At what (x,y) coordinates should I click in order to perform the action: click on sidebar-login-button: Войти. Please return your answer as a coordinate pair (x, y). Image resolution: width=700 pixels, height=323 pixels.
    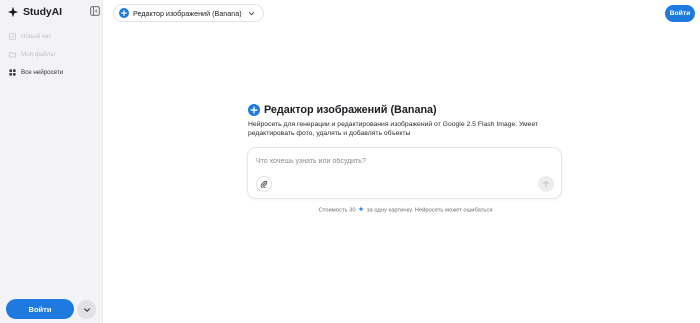
    Looking at the image, I should click on (40, 309).